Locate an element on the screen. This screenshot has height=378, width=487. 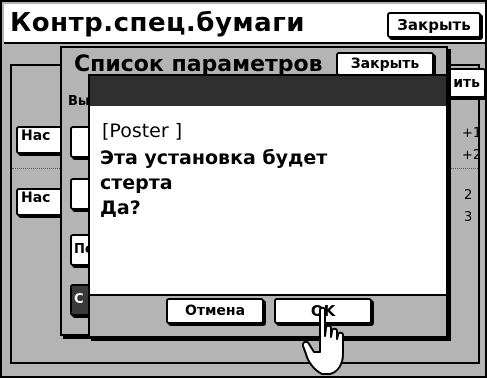
background-tab-1: Нас is located at coordinates (41, 140).